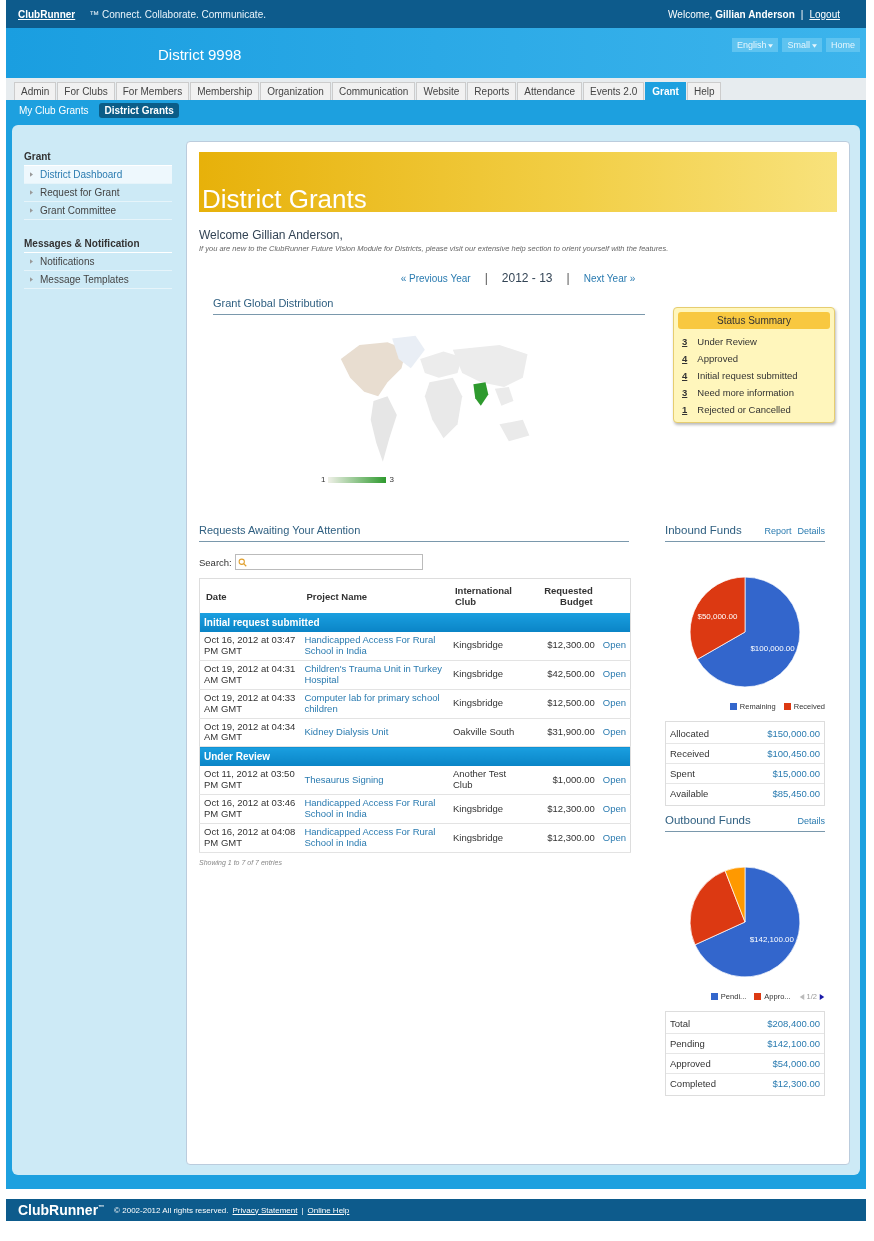 The width and height of the screenshot is (874, 1241). What do you see at coordinates (613, 91) in the screenshot?
I see `nav-tab: Events 2.0` at bounding box center [613, 91].